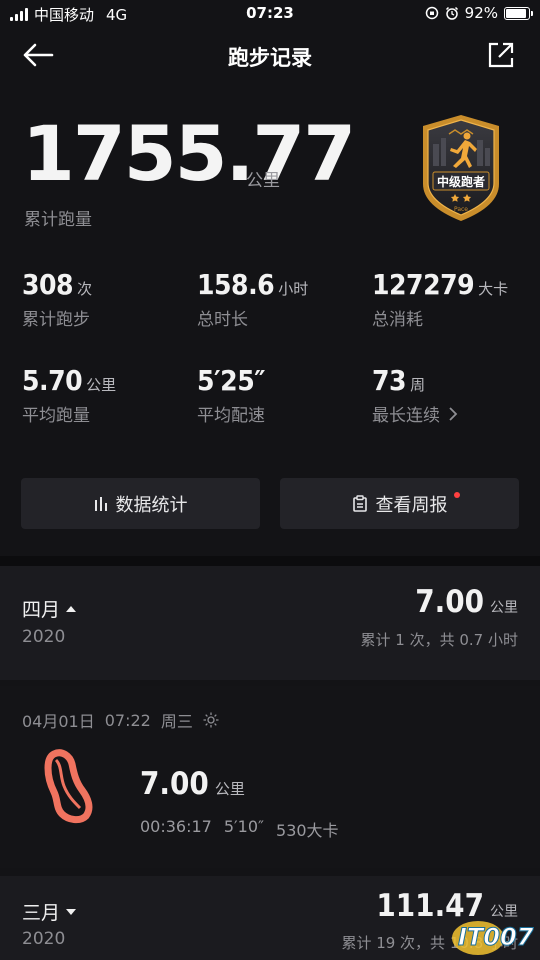  Describe the element at coordinates (453, 413) in the screenshot. I see `chevron-right-icon` at that location.